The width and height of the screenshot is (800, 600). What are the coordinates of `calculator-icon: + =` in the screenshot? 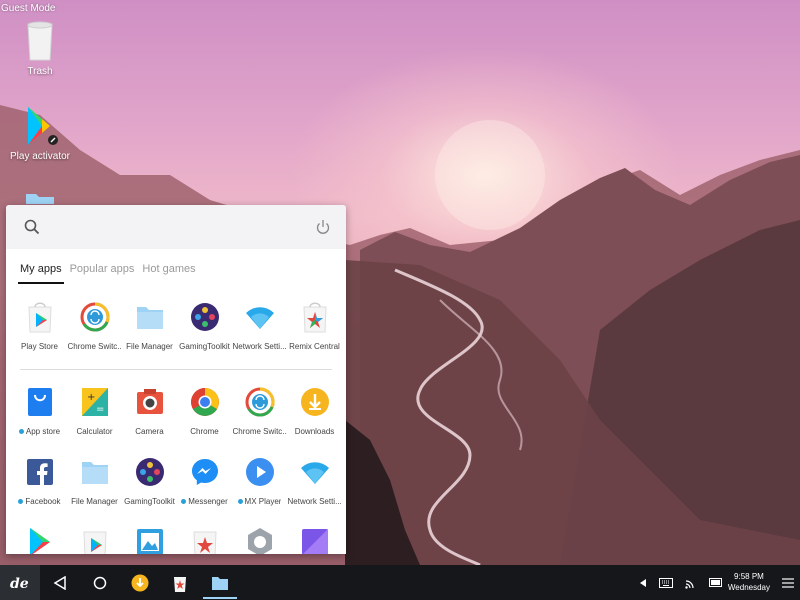 It's located at (94, 402).